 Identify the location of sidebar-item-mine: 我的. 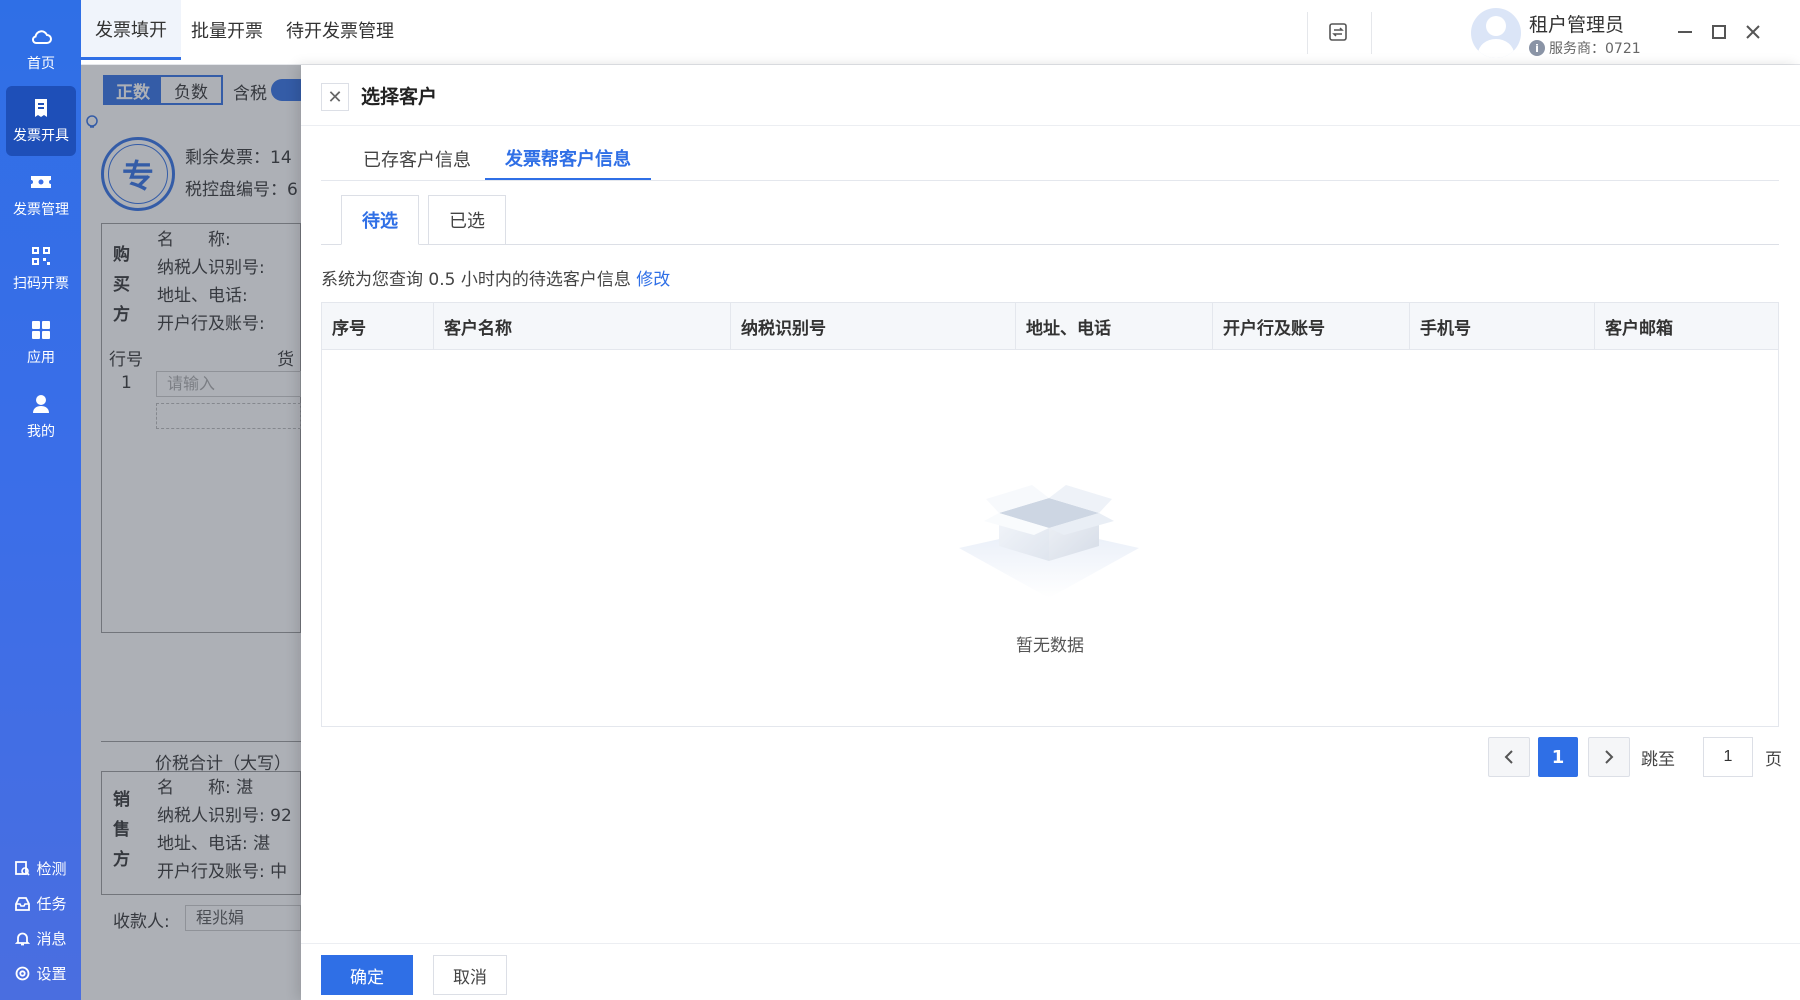
(41, 417).